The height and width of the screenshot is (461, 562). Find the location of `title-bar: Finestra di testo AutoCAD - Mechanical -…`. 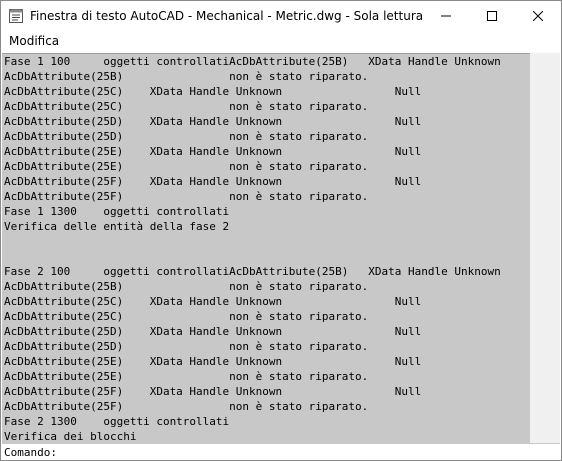

title-bar: Finestra di testo AutoCAD - Mechanical -… is located at coordinates (281, 16).